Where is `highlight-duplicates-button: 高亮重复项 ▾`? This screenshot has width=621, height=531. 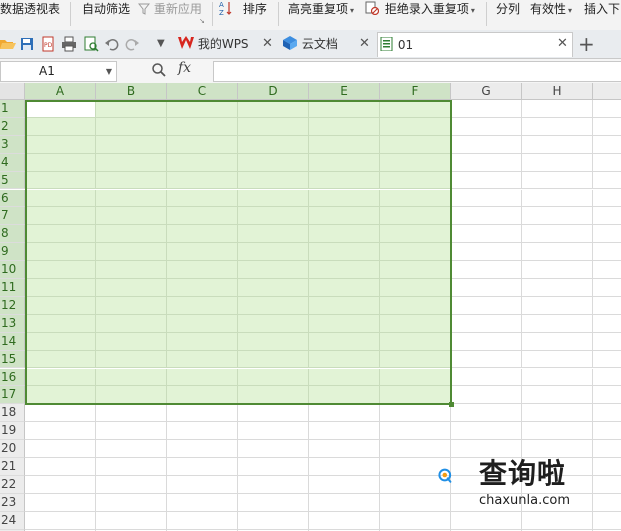
highlight-duplicates-button: 高亮重复项 ▾ is located at coordinates (321, 11).